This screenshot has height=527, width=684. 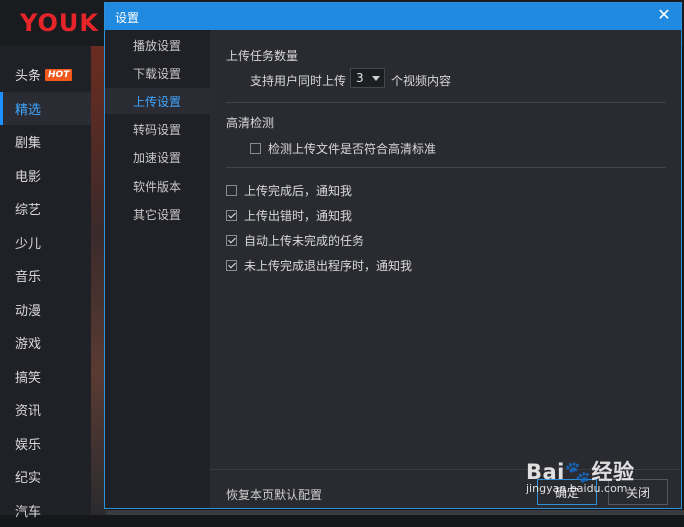 What do you see at coordinates (28, 76) in the screenshot?
I see `sidebar-item-label: 头条` at bounding box center [28, 76].